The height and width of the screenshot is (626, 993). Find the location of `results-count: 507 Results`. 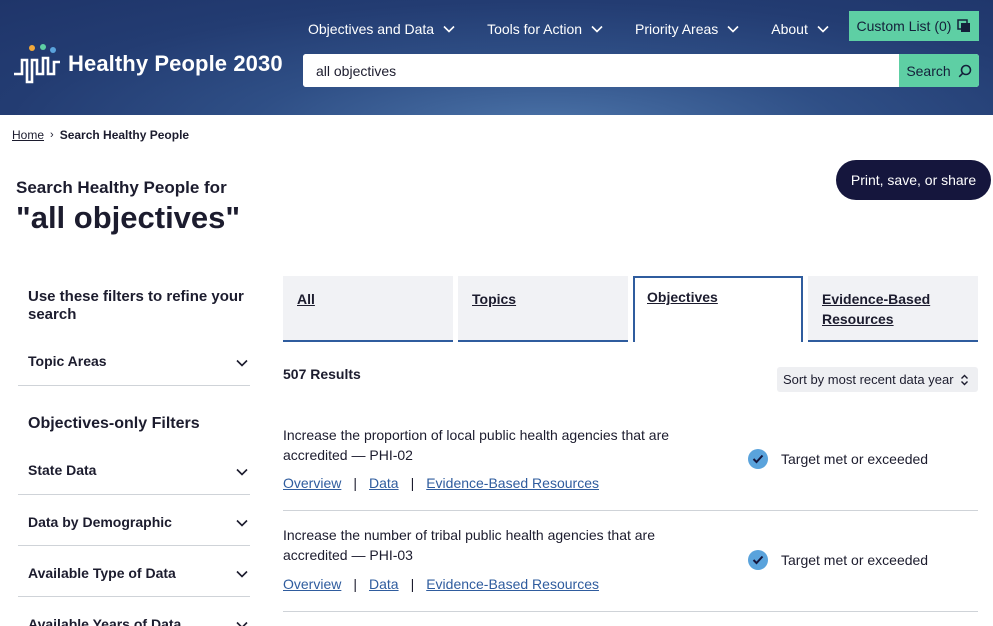

results-count: 507 Results is located at coordinates (322, 374).